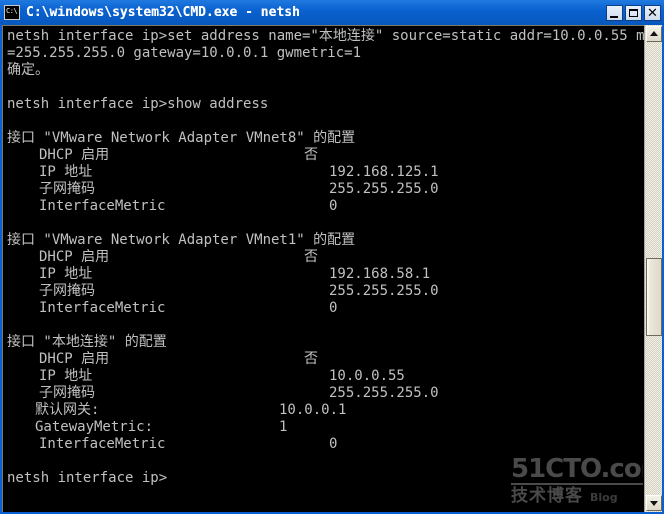 The height and width of the screenshot is (514, 664). Describe the element at coordinates (654, 297) in the screenshot. I see `scrollbar-thumb` at that location.